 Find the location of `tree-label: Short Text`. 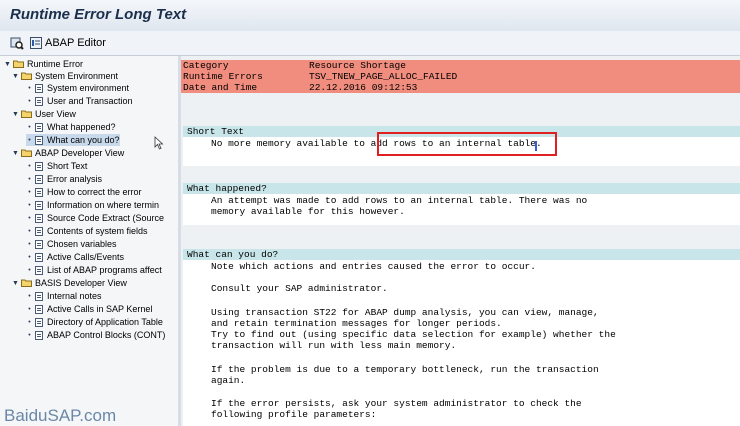

tree-label: Short Text is located at coordinates (67, 166).